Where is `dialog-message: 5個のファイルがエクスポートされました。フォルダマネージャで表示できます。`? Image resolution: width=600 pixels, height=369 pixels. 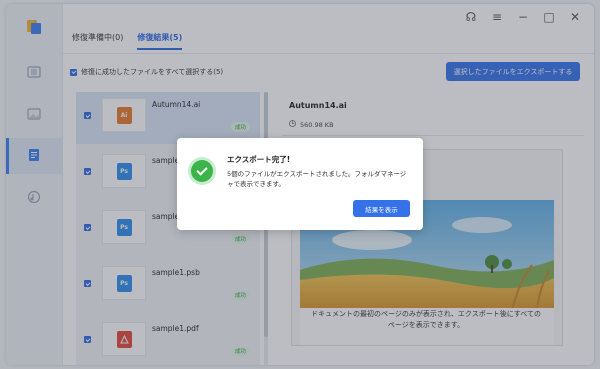
dialog-message: 5個のファイルがエクスポートされました。フォルダマネージャで表示できます。 is located at coordinates (317, 179).